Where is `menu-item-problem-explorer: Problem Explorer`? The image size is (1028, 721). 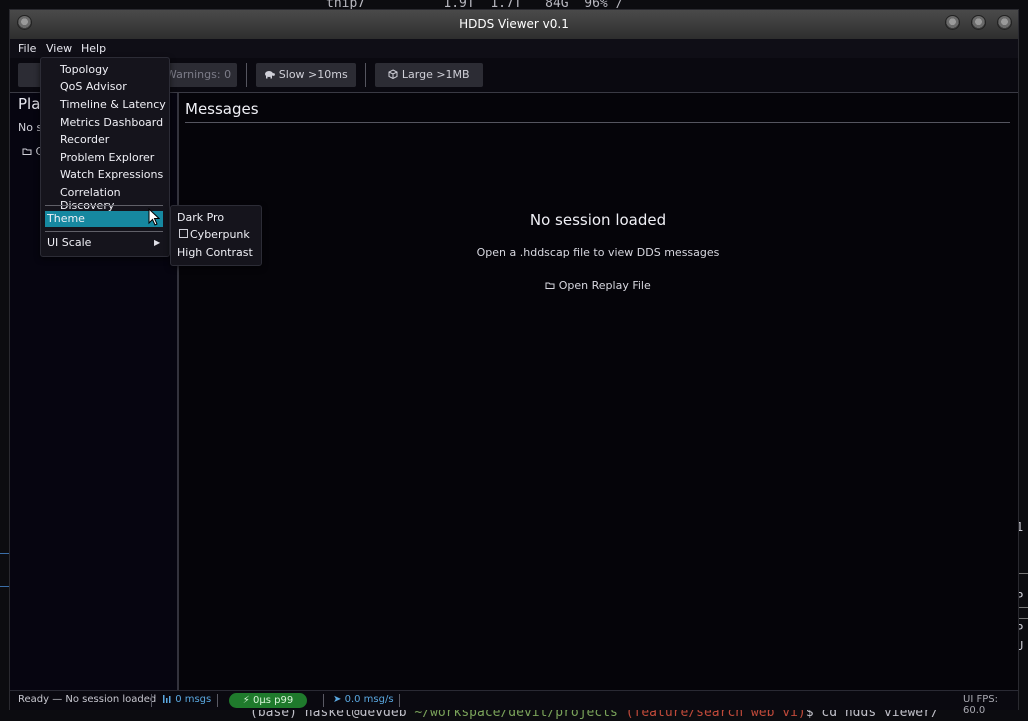 menu-item-problem-explorer: Problem Explorer is located at coordinates (107, 157).